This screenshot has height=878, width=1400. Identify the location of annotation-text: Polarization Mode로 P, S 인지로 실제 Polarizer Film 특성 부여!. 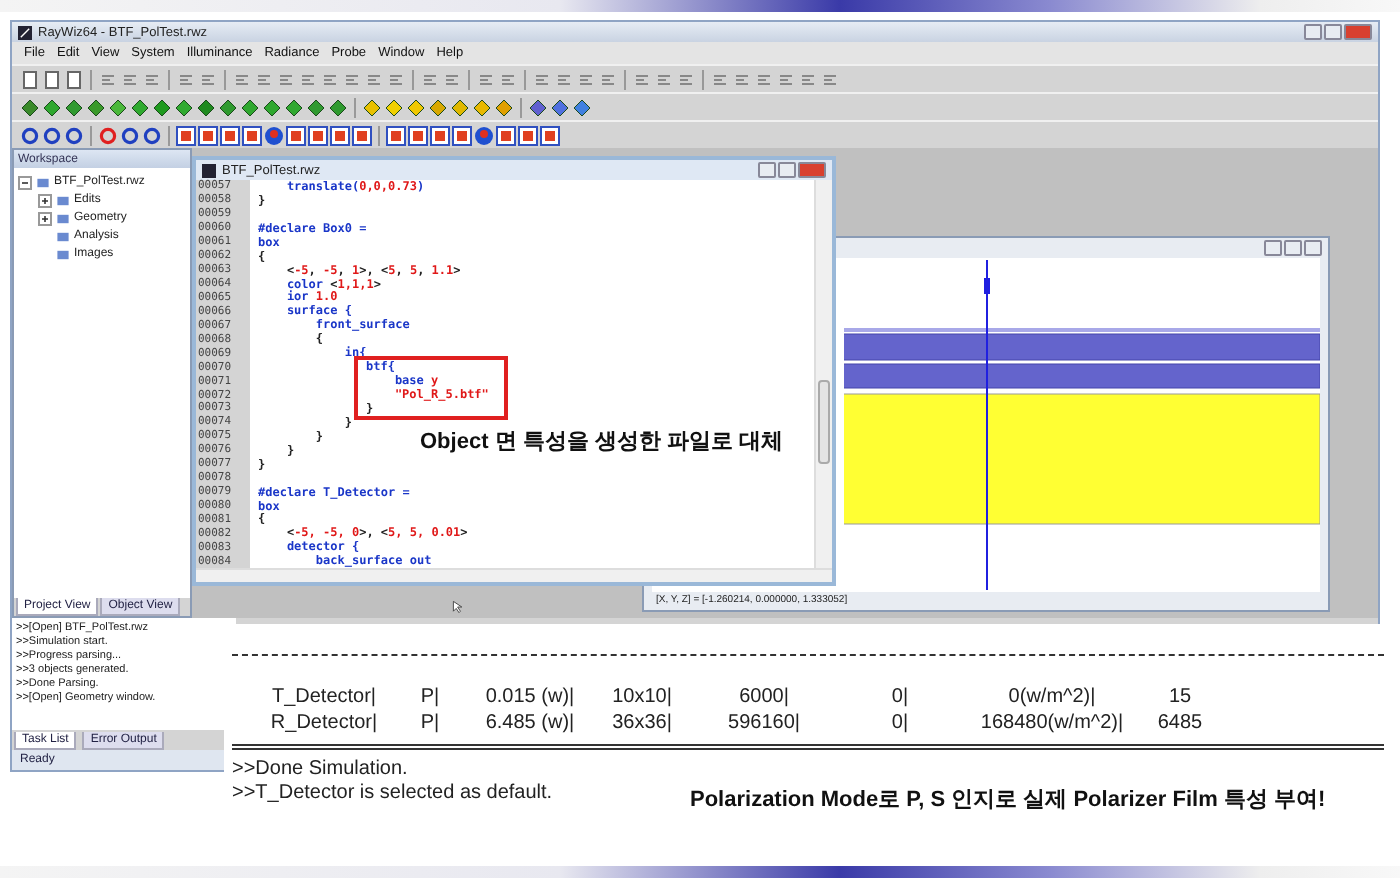
(1008, 800).